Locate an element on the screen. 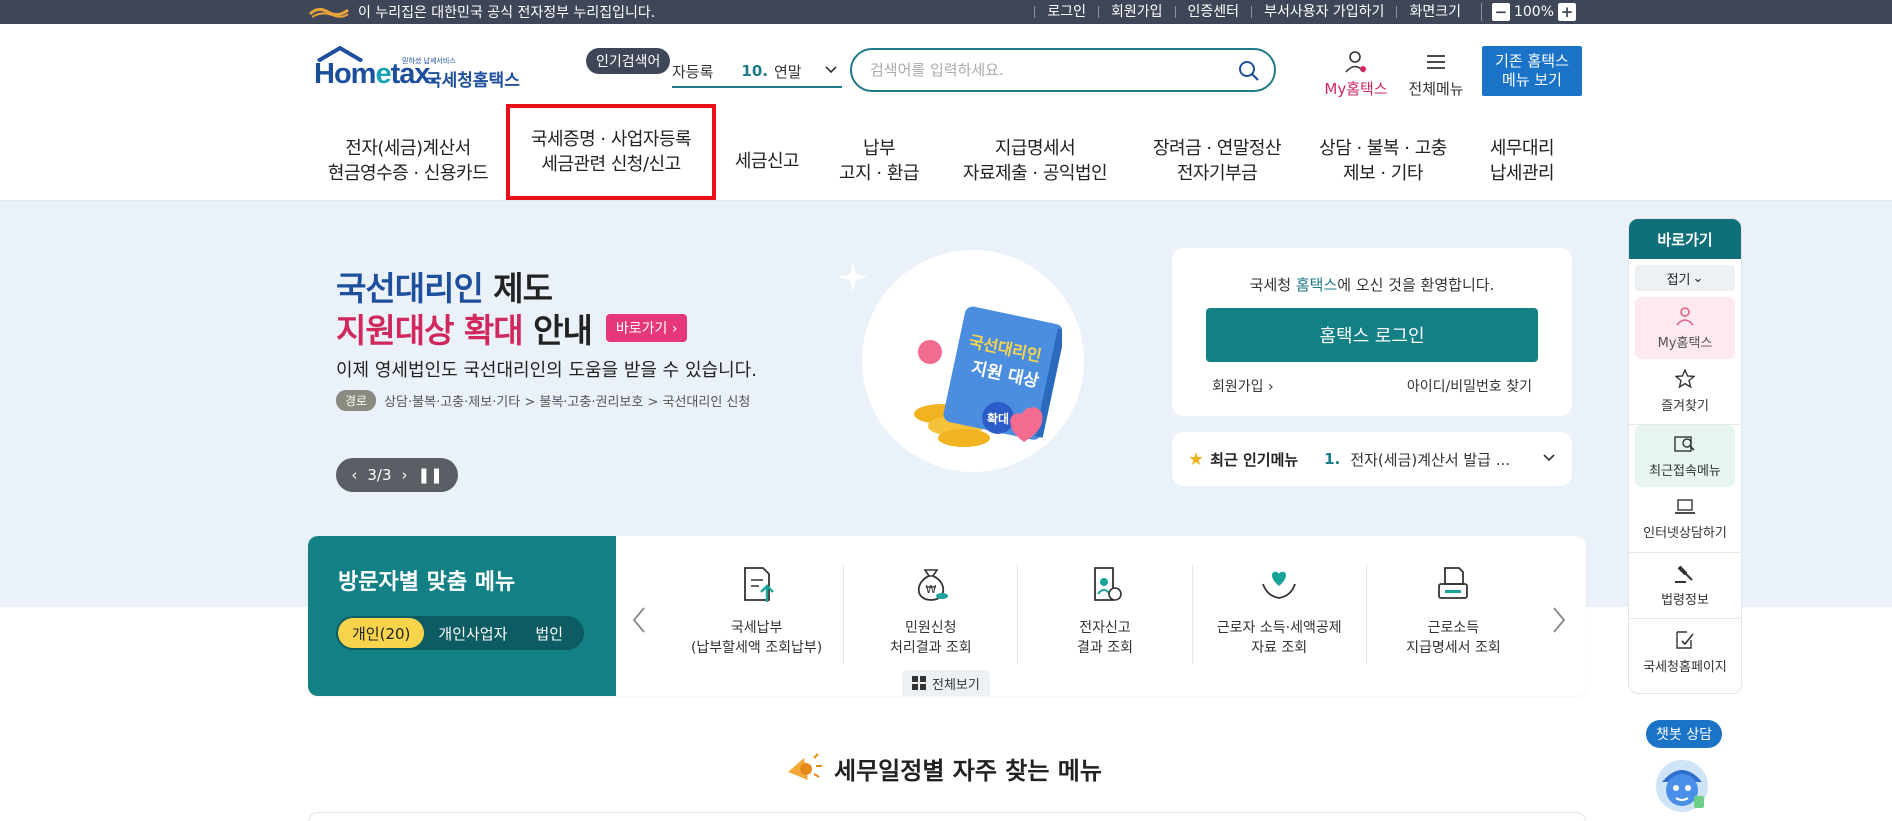  nav-payment-statement: 지급명세서 자료제출 · 공익법인 is located at coordinates (1035, 161).